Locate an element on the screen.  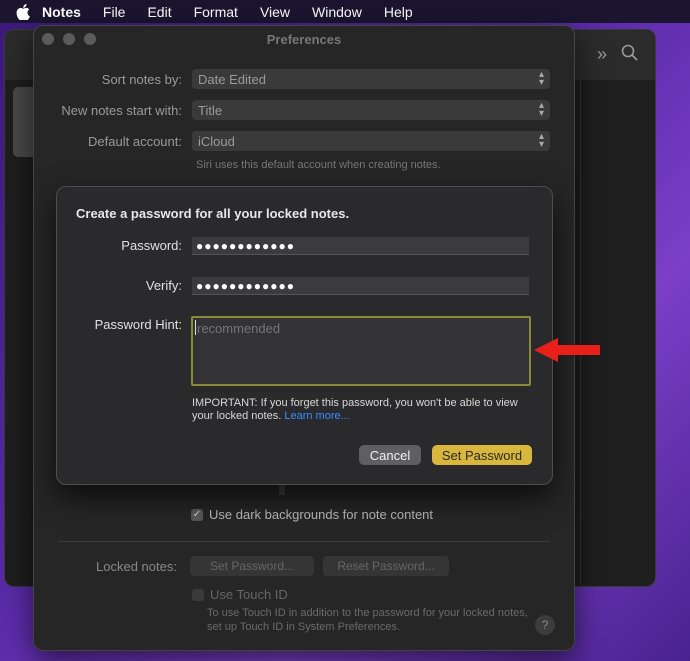
text-caret is located at coordinates (195, 327).